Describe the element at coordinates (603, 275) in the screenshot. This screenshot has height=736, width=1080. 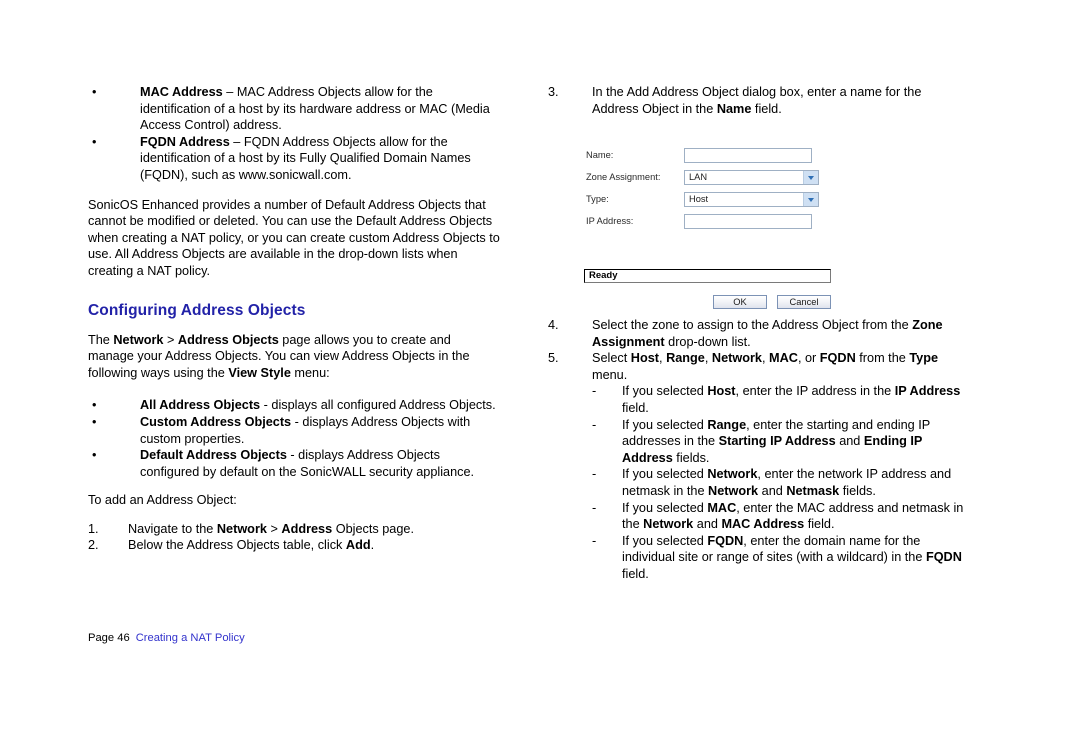
I see `status-text: Ready` at that location.